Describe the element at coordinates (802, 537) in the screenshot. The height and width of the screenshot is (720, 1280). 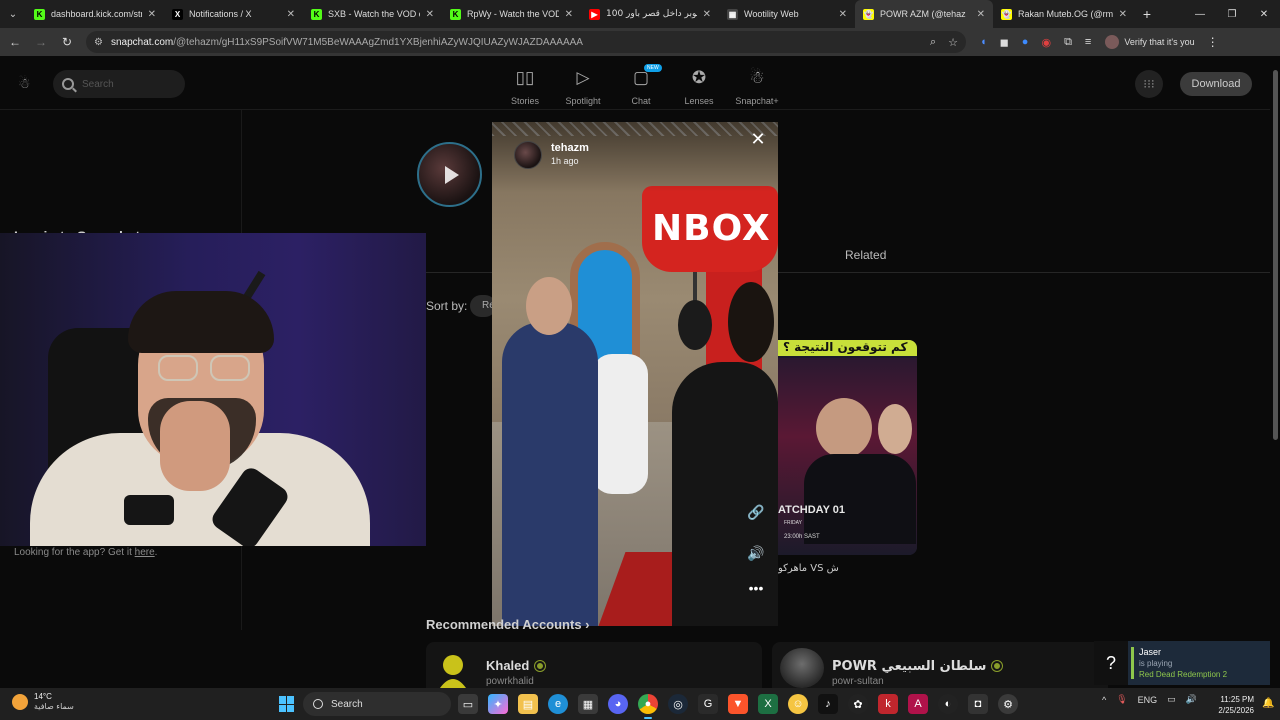
I see `thumbnail-time: 23:00h SAST` at that location.